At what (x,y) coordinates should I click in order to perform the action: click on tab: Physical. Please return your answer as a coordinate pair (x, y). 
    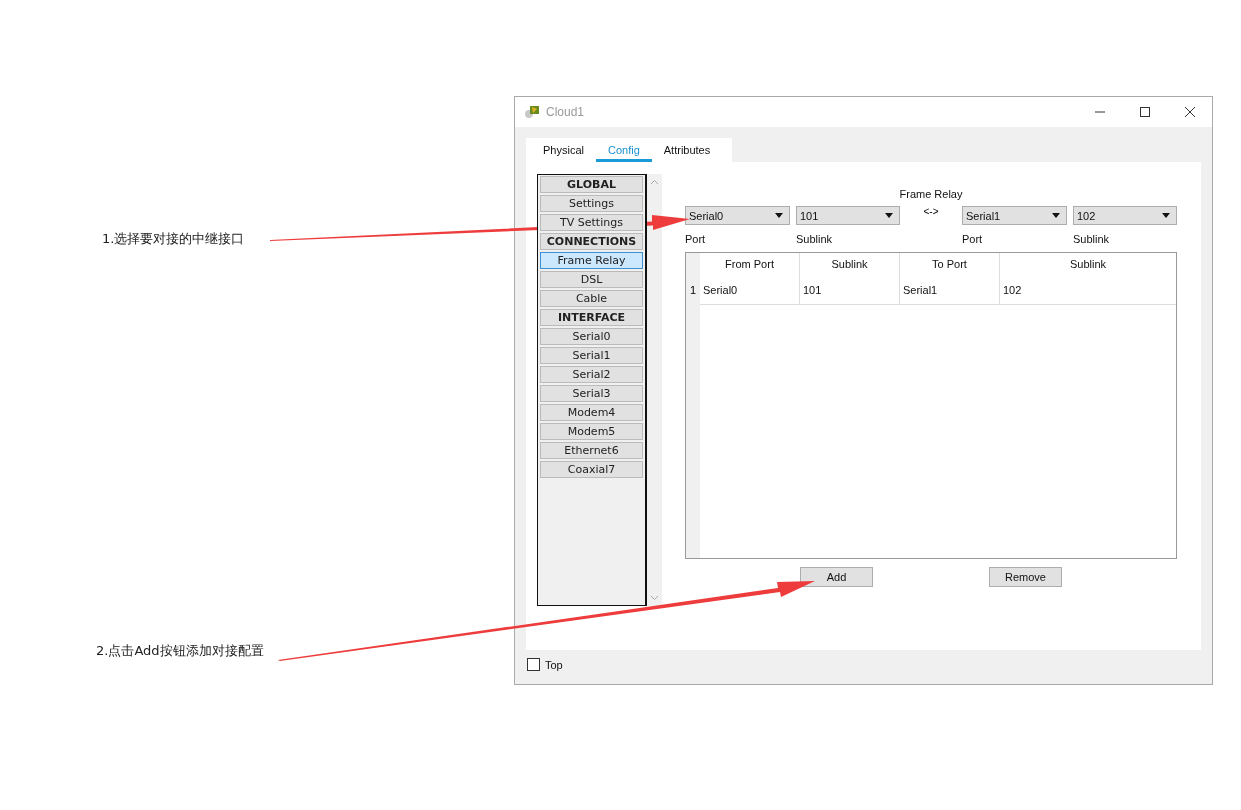
    Looking at the image, I should click on (563, 151).